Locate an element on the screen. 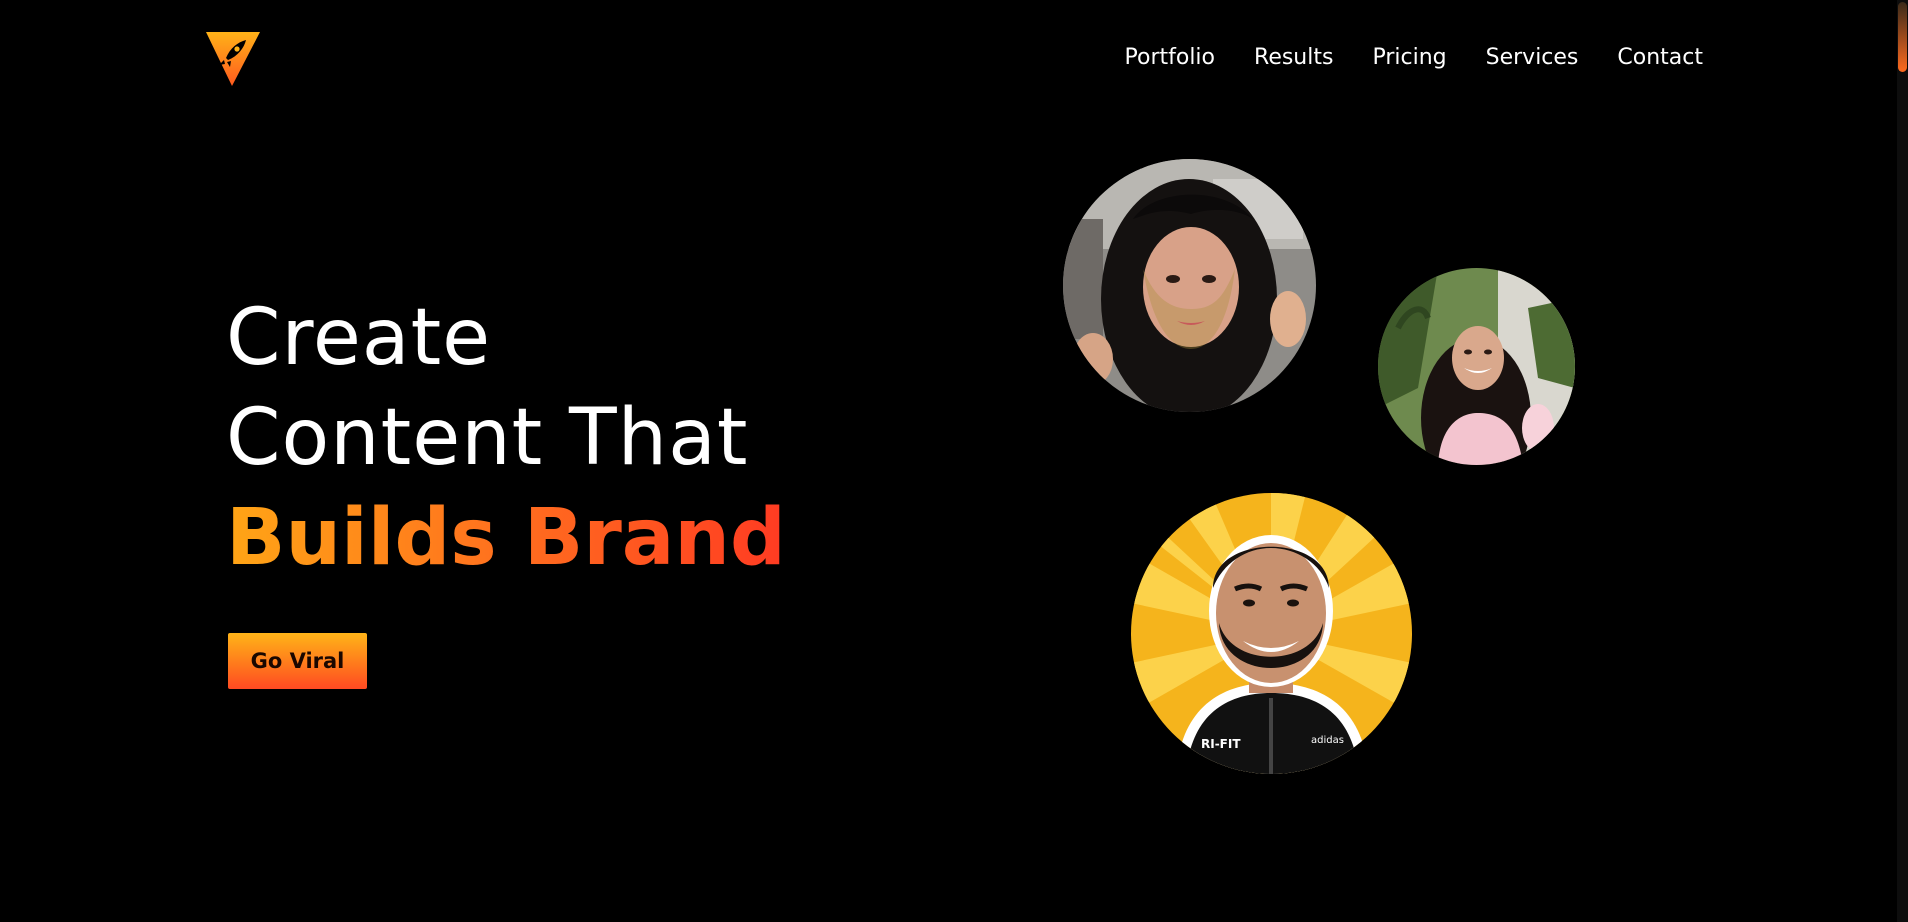  hero-line-1: Create is located at coordinates (359, 338).